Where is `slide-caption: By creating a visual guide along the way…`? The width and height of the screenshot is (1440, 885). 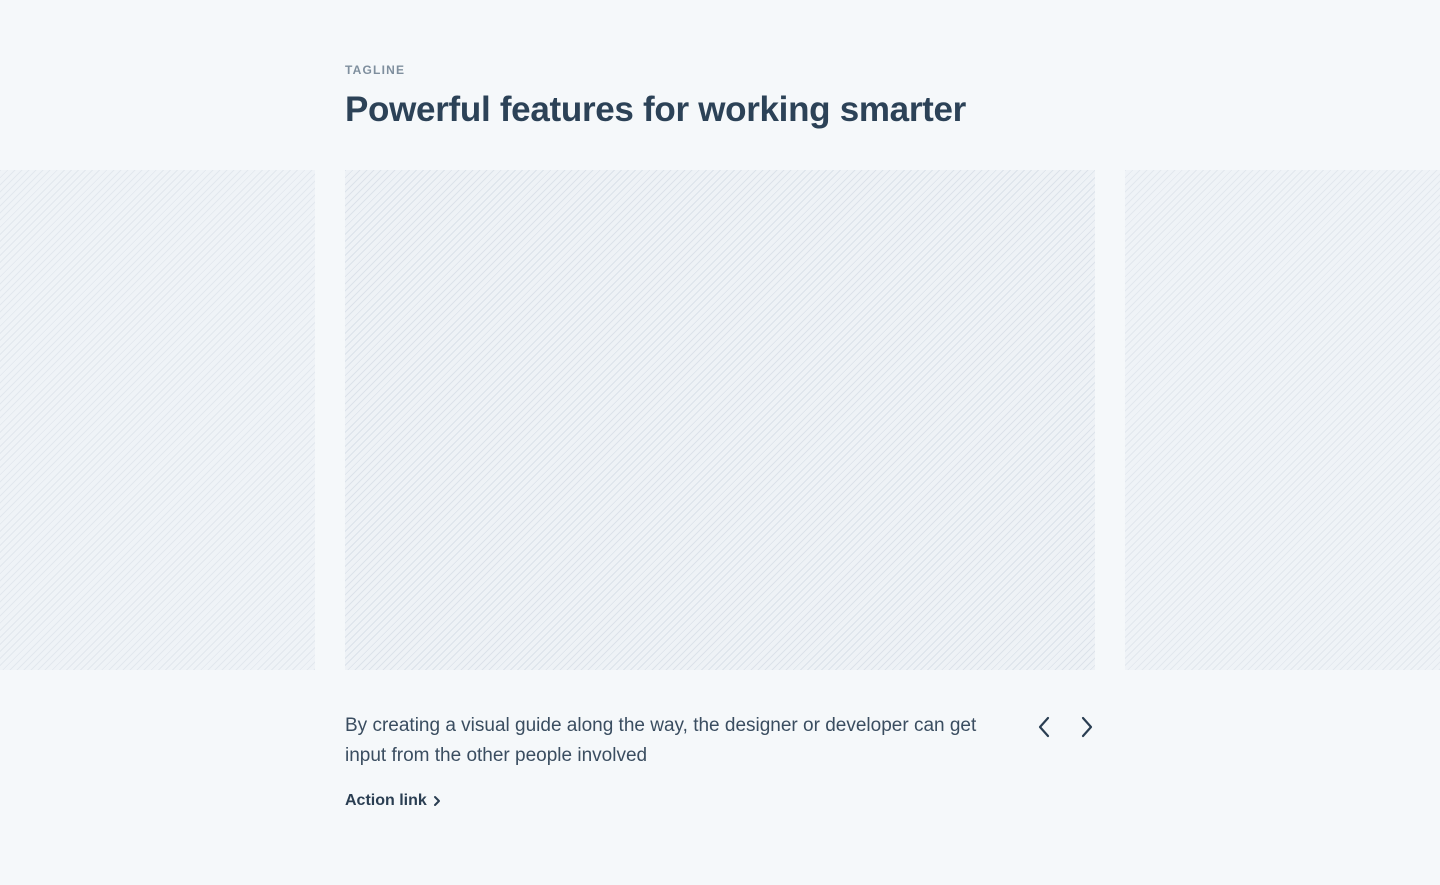
slide-caption: By creating a visual guide along the way… is located at coordinates (661, 740).